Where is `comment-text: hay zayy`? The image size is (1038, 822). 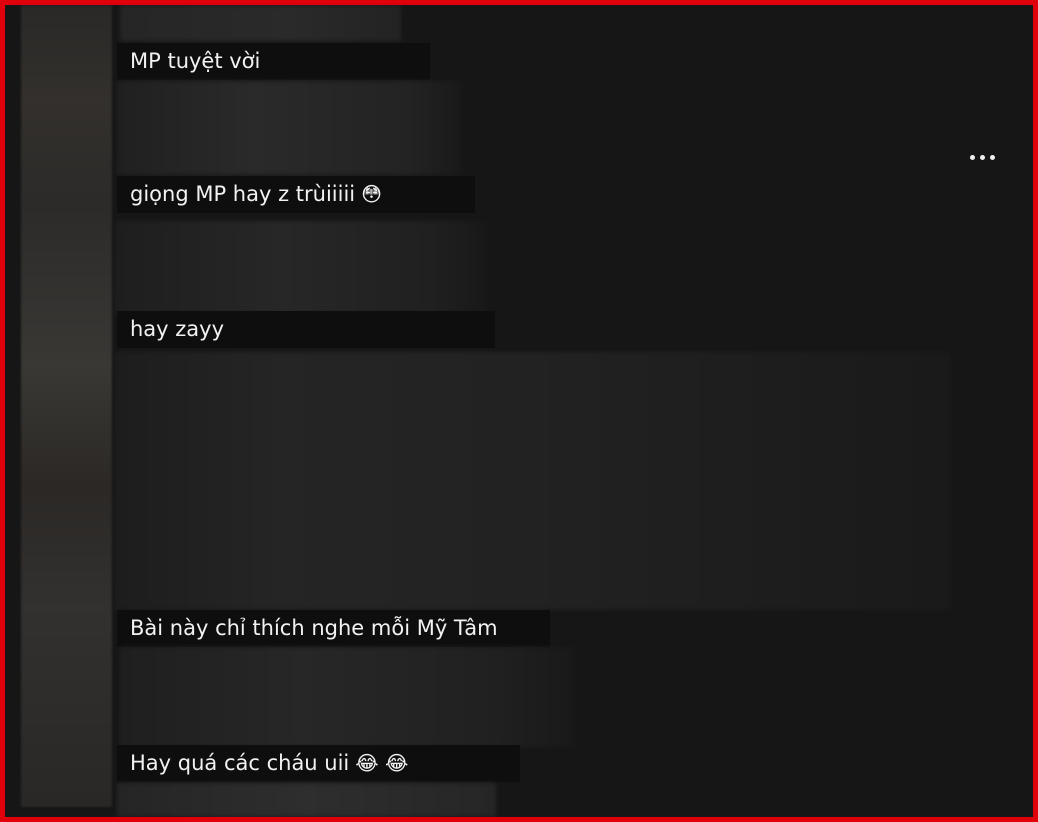 comment-text: hay zayy is located at coordinates (177, 329).